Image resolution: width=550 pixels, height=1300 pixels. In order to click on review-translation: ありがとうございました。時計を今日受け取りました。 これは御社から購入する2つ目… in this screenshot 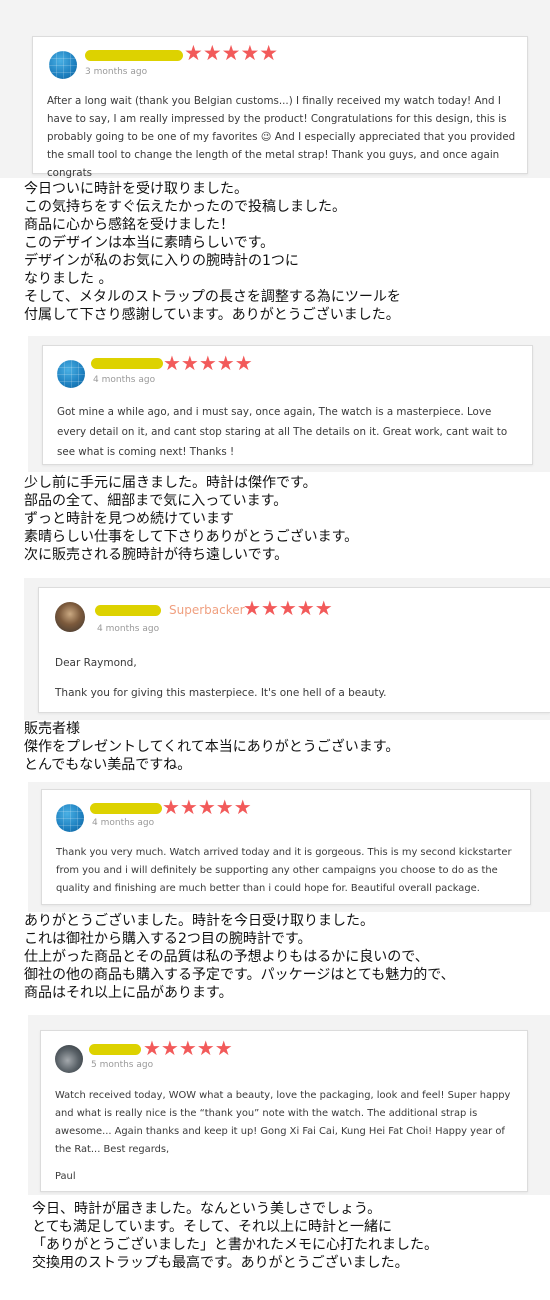, I will do `click(239, 957)`.